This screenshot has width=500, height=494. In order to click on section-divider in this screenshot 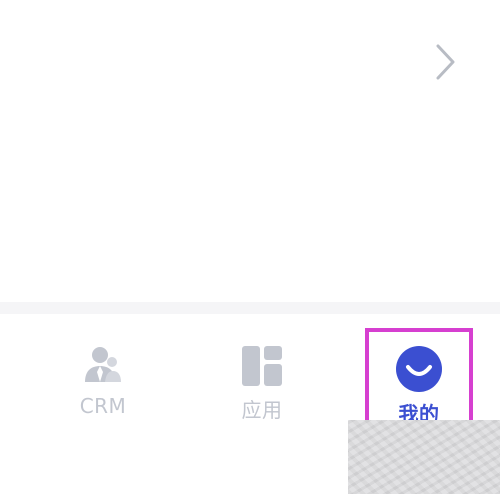, I will do `click(250, 308)`.